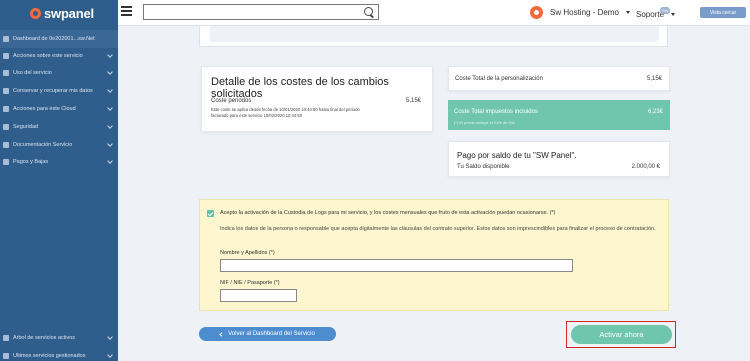 The height and width of the screenshot is (361, 750). What do you see at coordinates (6, 39) in the screenshot?
I see `dashboard-icon` at bounding box center [6, 39].